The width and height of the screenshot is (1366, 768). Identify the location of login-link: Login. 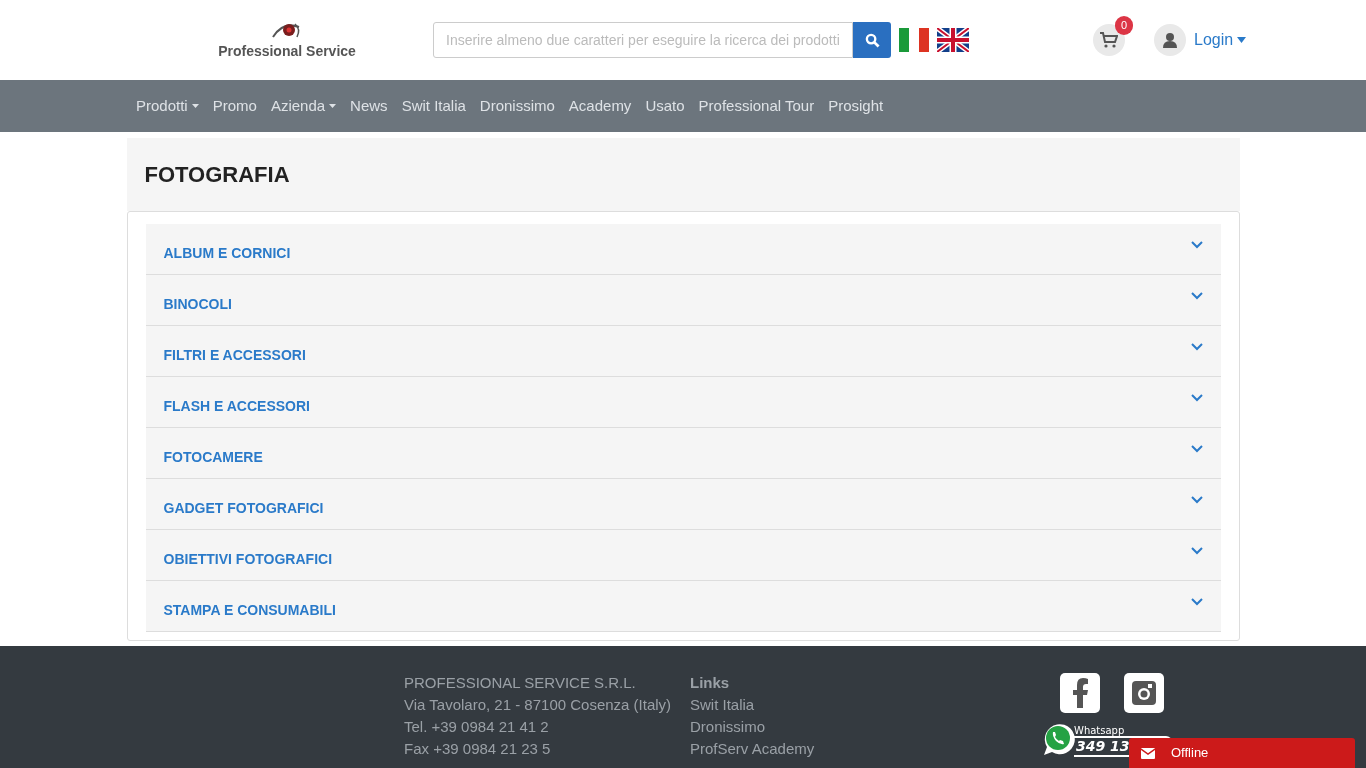
(1220, 40).